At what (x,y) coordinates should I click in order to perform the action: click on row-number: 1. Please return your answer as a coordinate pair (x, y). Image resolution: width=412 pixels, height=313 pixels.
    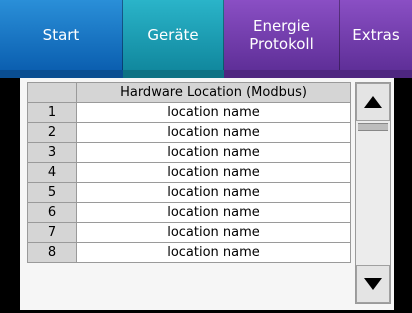
    Looking at the image, I should click on (52, 112).